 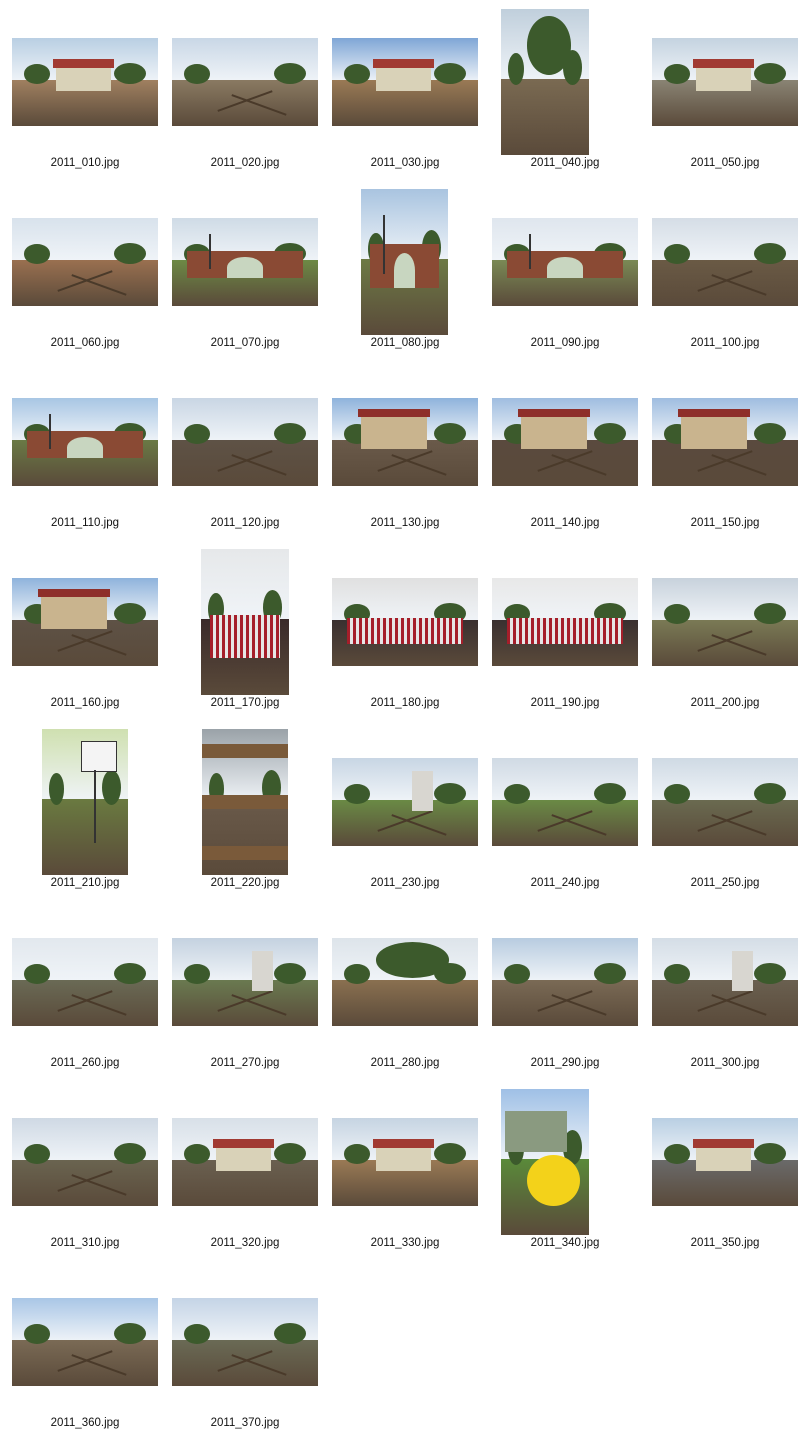 I want to click on thumbnail-filename: 2011_320.jpg, so click(x=245, y=1243).